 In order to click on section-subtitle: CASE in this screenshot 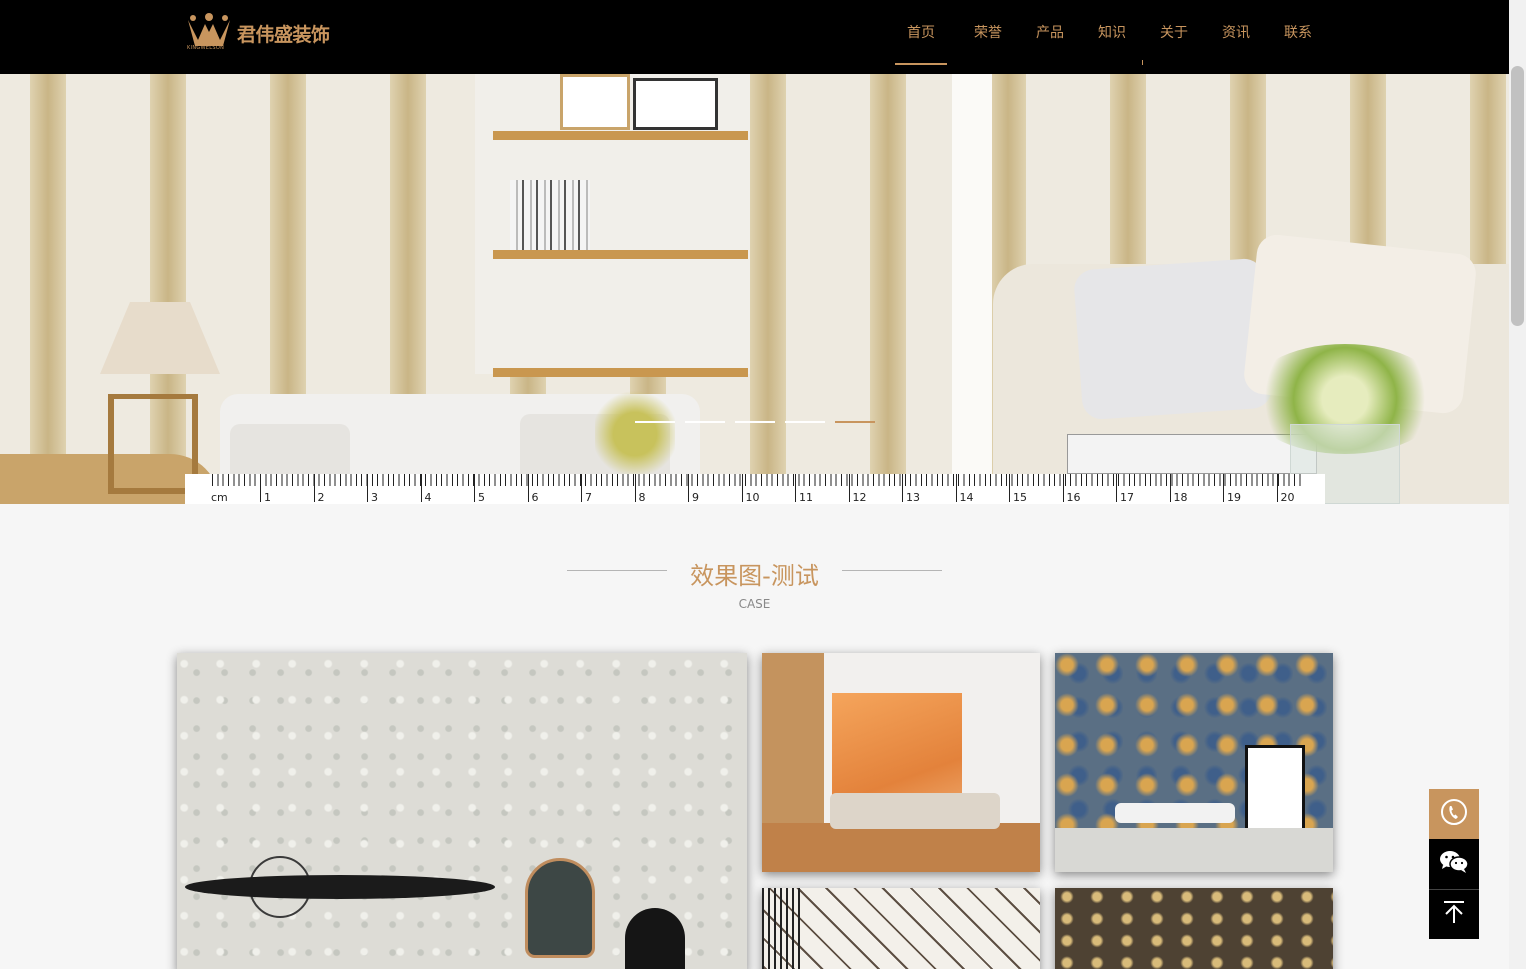, I will do `click(754, 604)`.